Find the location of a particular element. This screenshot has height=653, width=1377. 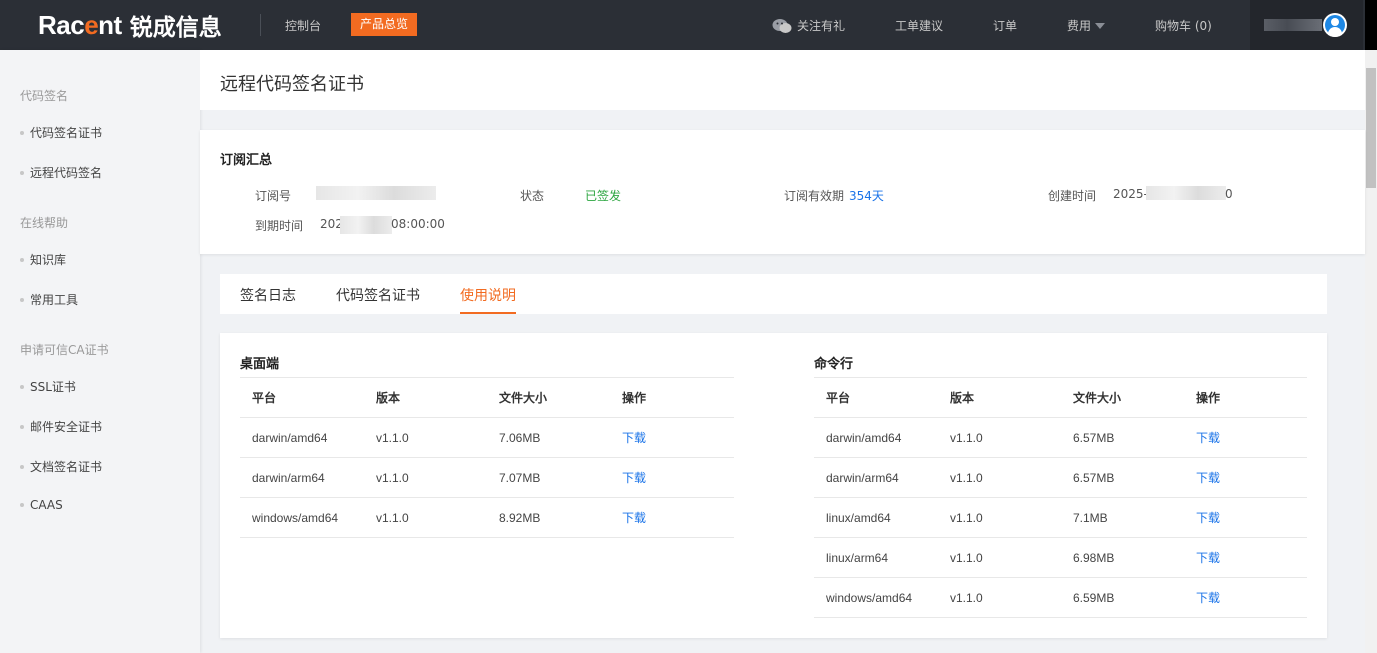

logo-chinese: 锐成信息 is located at coordinates (176, 25).